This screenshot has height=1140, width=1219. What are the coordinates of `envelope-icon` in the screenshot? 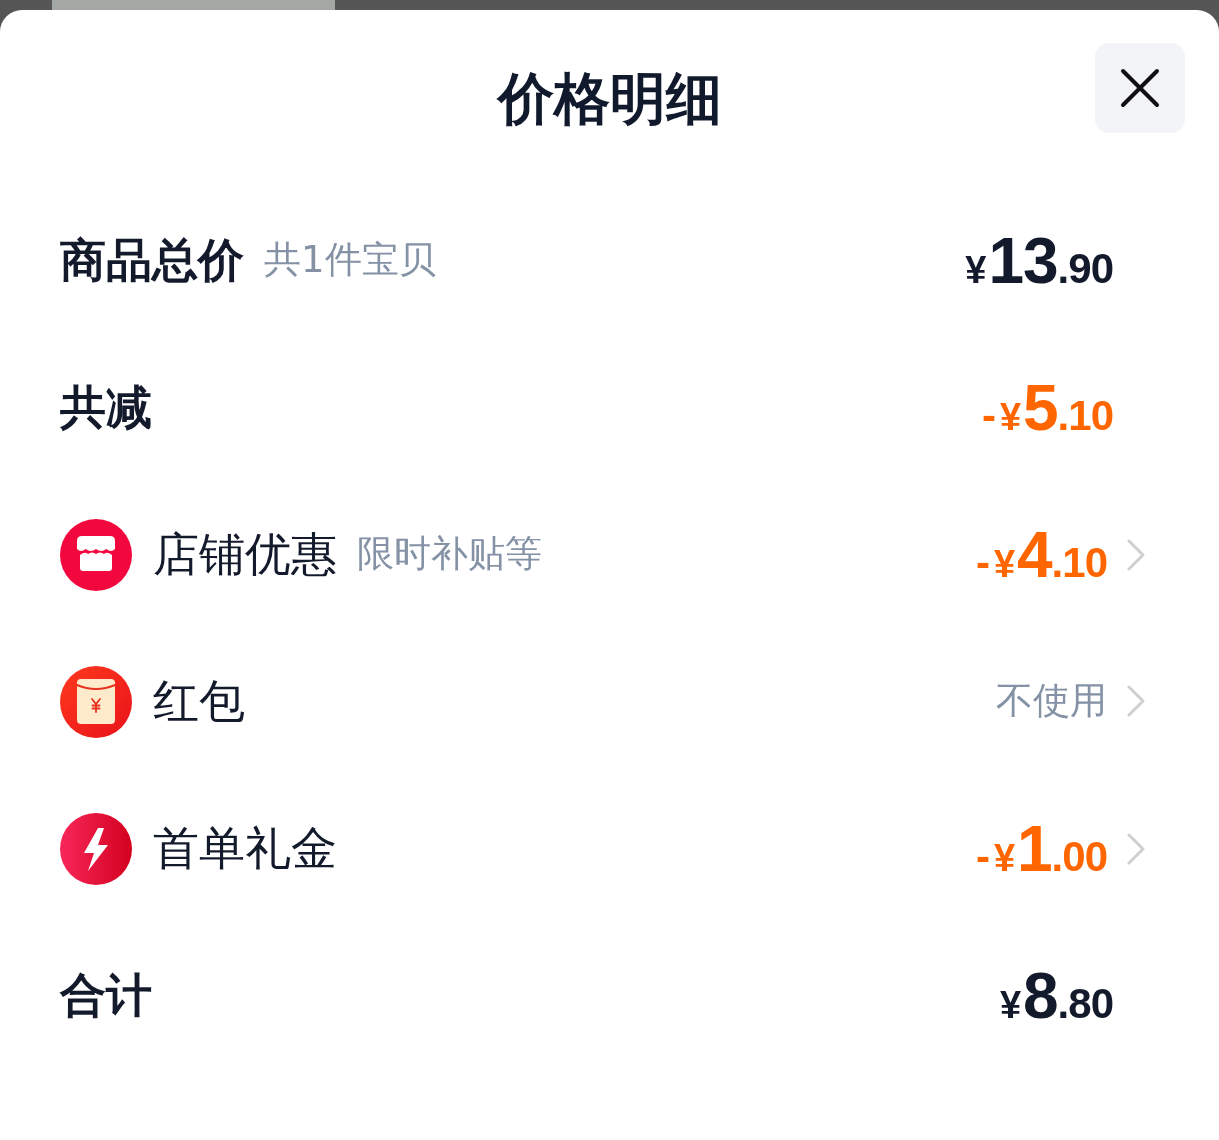 It's located at (96, 701).